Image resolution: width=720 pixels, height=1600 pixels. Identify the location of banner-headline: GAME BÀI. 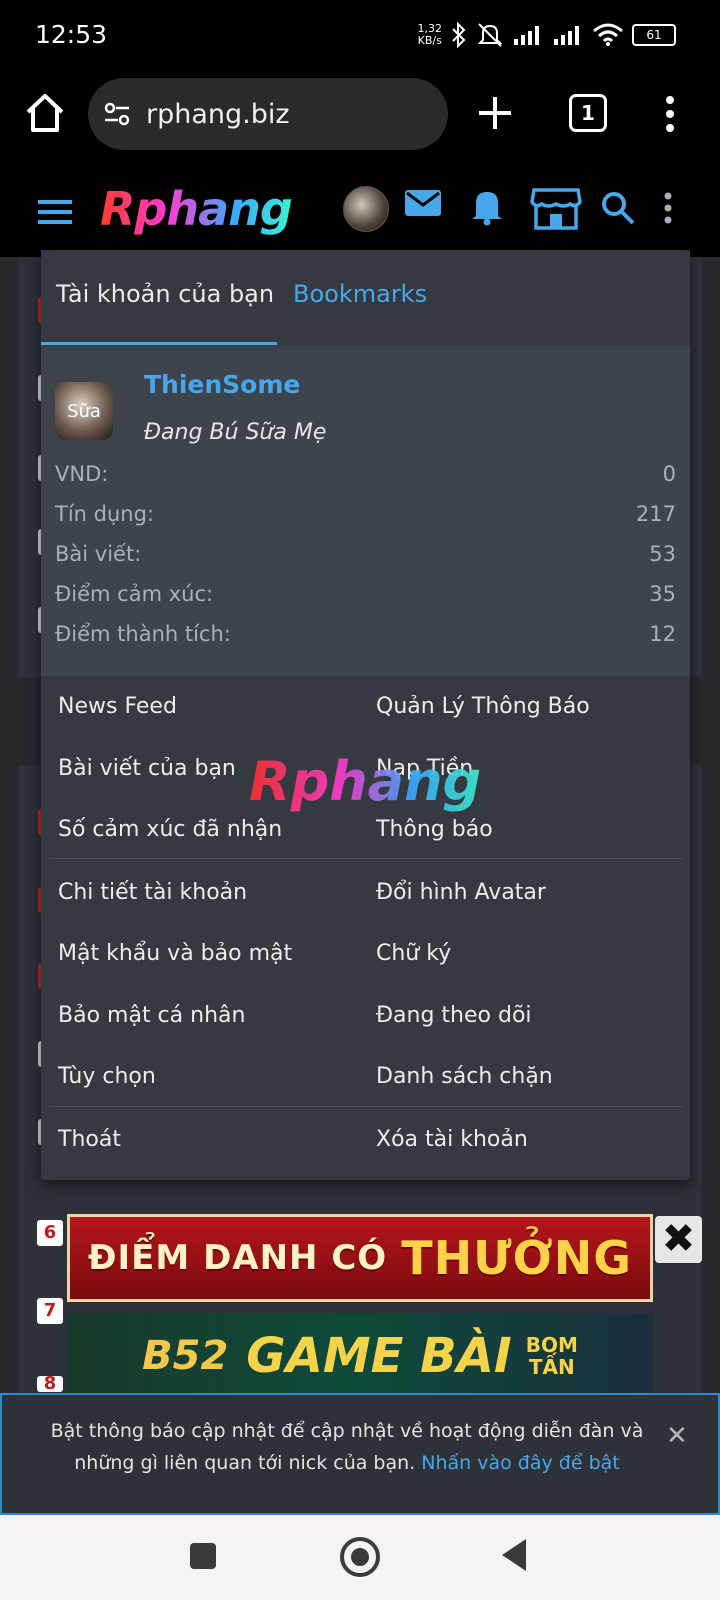
(379, 1356).